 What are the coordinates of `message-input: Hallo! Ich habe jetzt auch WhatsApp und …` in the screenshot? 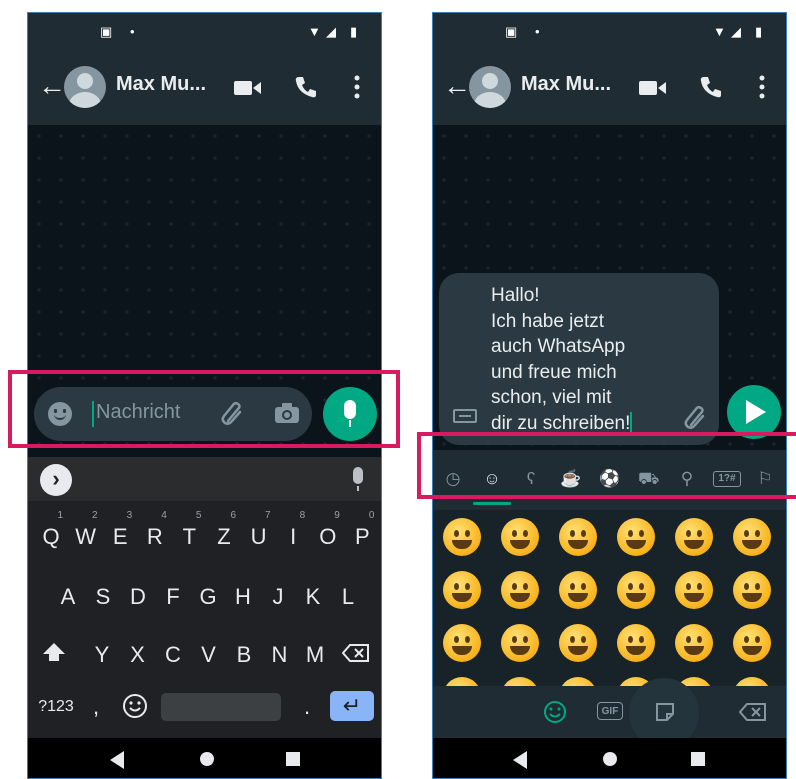 It's located at (586, 359).